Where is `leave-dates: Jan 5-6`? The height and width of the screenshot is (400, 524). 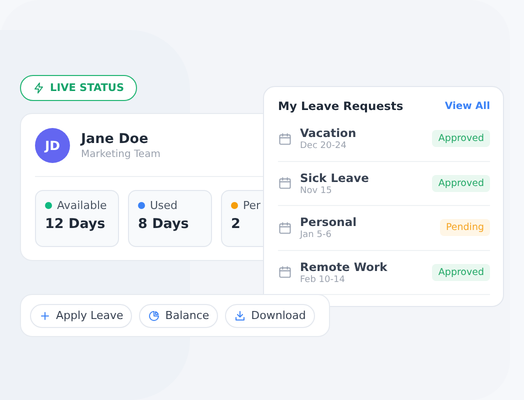 leave-dates: Jan 5-6 is located at coordinates (316, 235).